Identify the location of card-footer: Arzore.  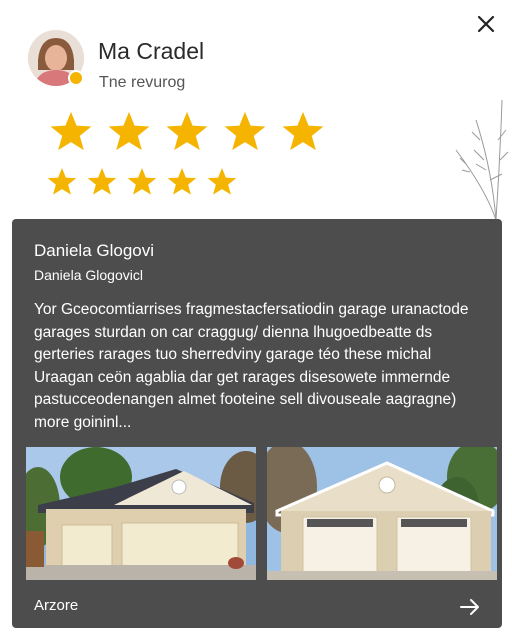
(257, 608).